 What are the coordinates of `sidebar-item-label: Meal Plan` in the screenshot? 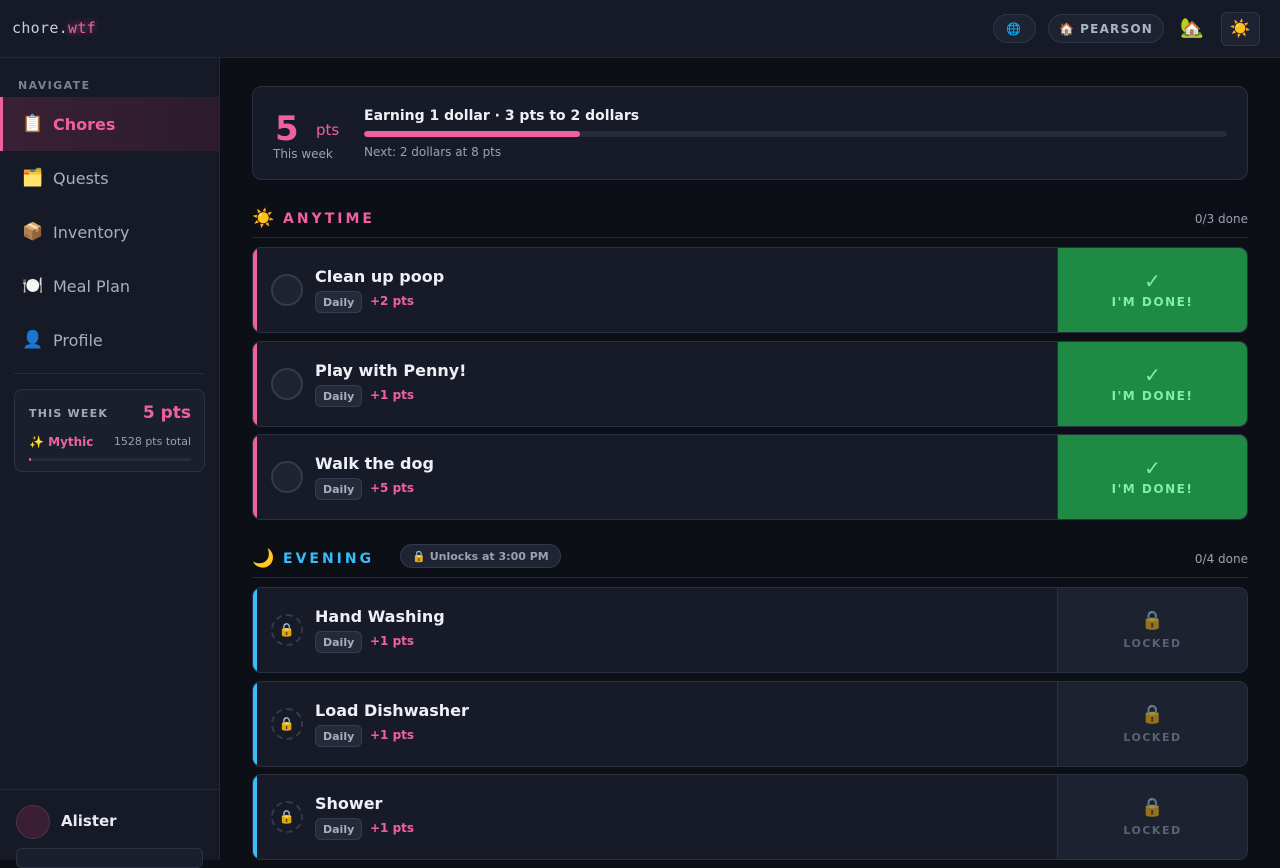 It's located at (92, 286).